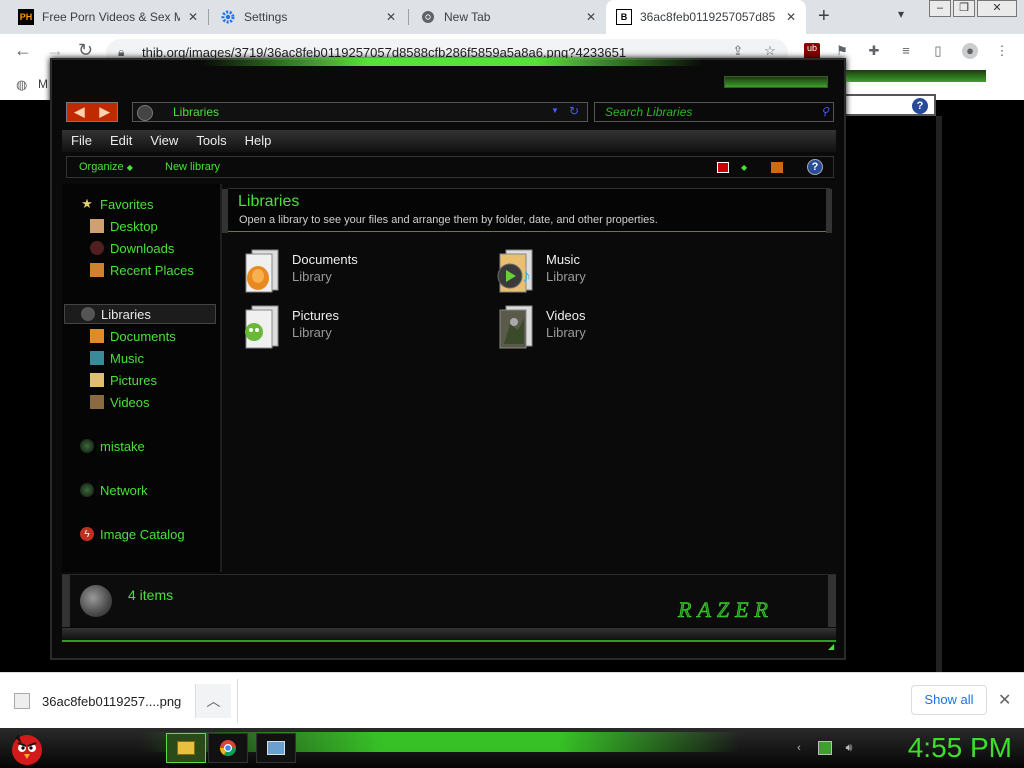  What do you see at coordinates (108, 17) in the screenshot?
I see `tab-0: PH Free Porn Videos & Sex M ✕` at bounding box center [108, 17].